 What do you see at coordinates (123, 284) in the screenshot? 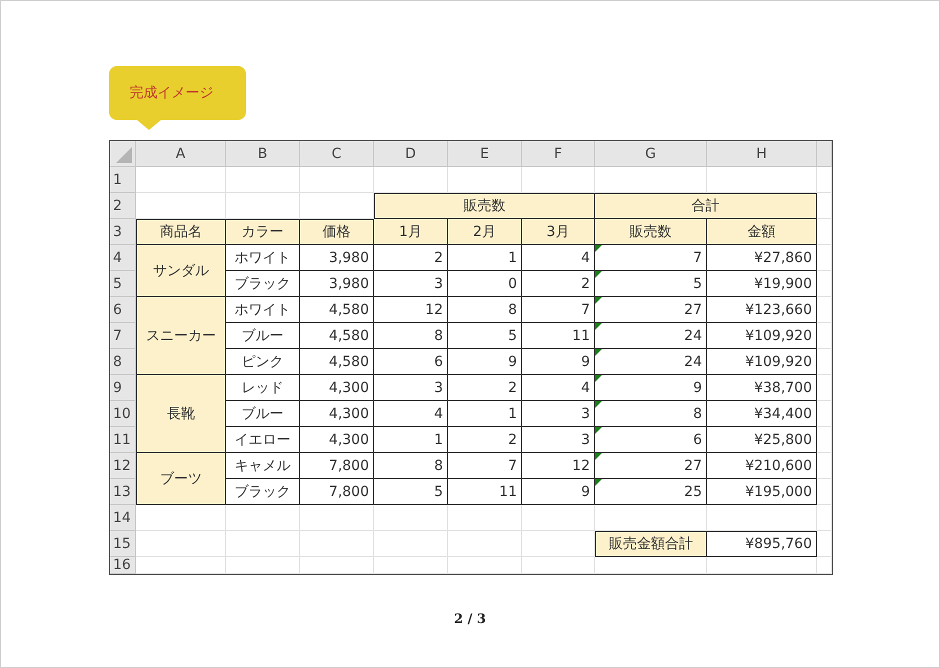
I see `row-header: 5` at bounding box center [123, 284].